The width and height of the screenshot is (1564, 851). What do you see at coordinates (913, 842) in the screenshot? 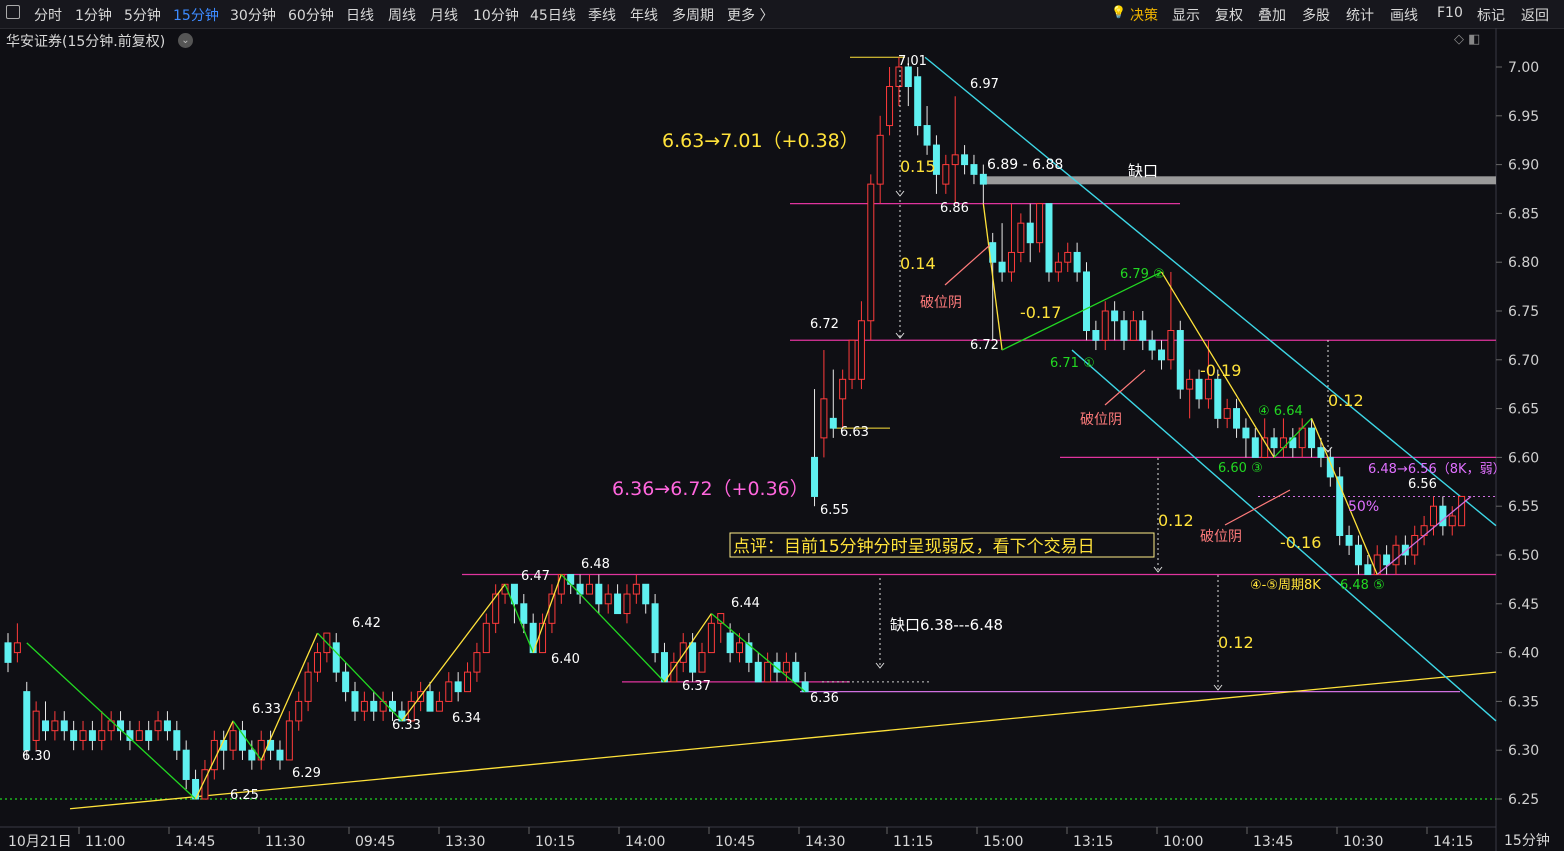
I see `x-tick-label: 11:15` at bounding box center [913, 842].